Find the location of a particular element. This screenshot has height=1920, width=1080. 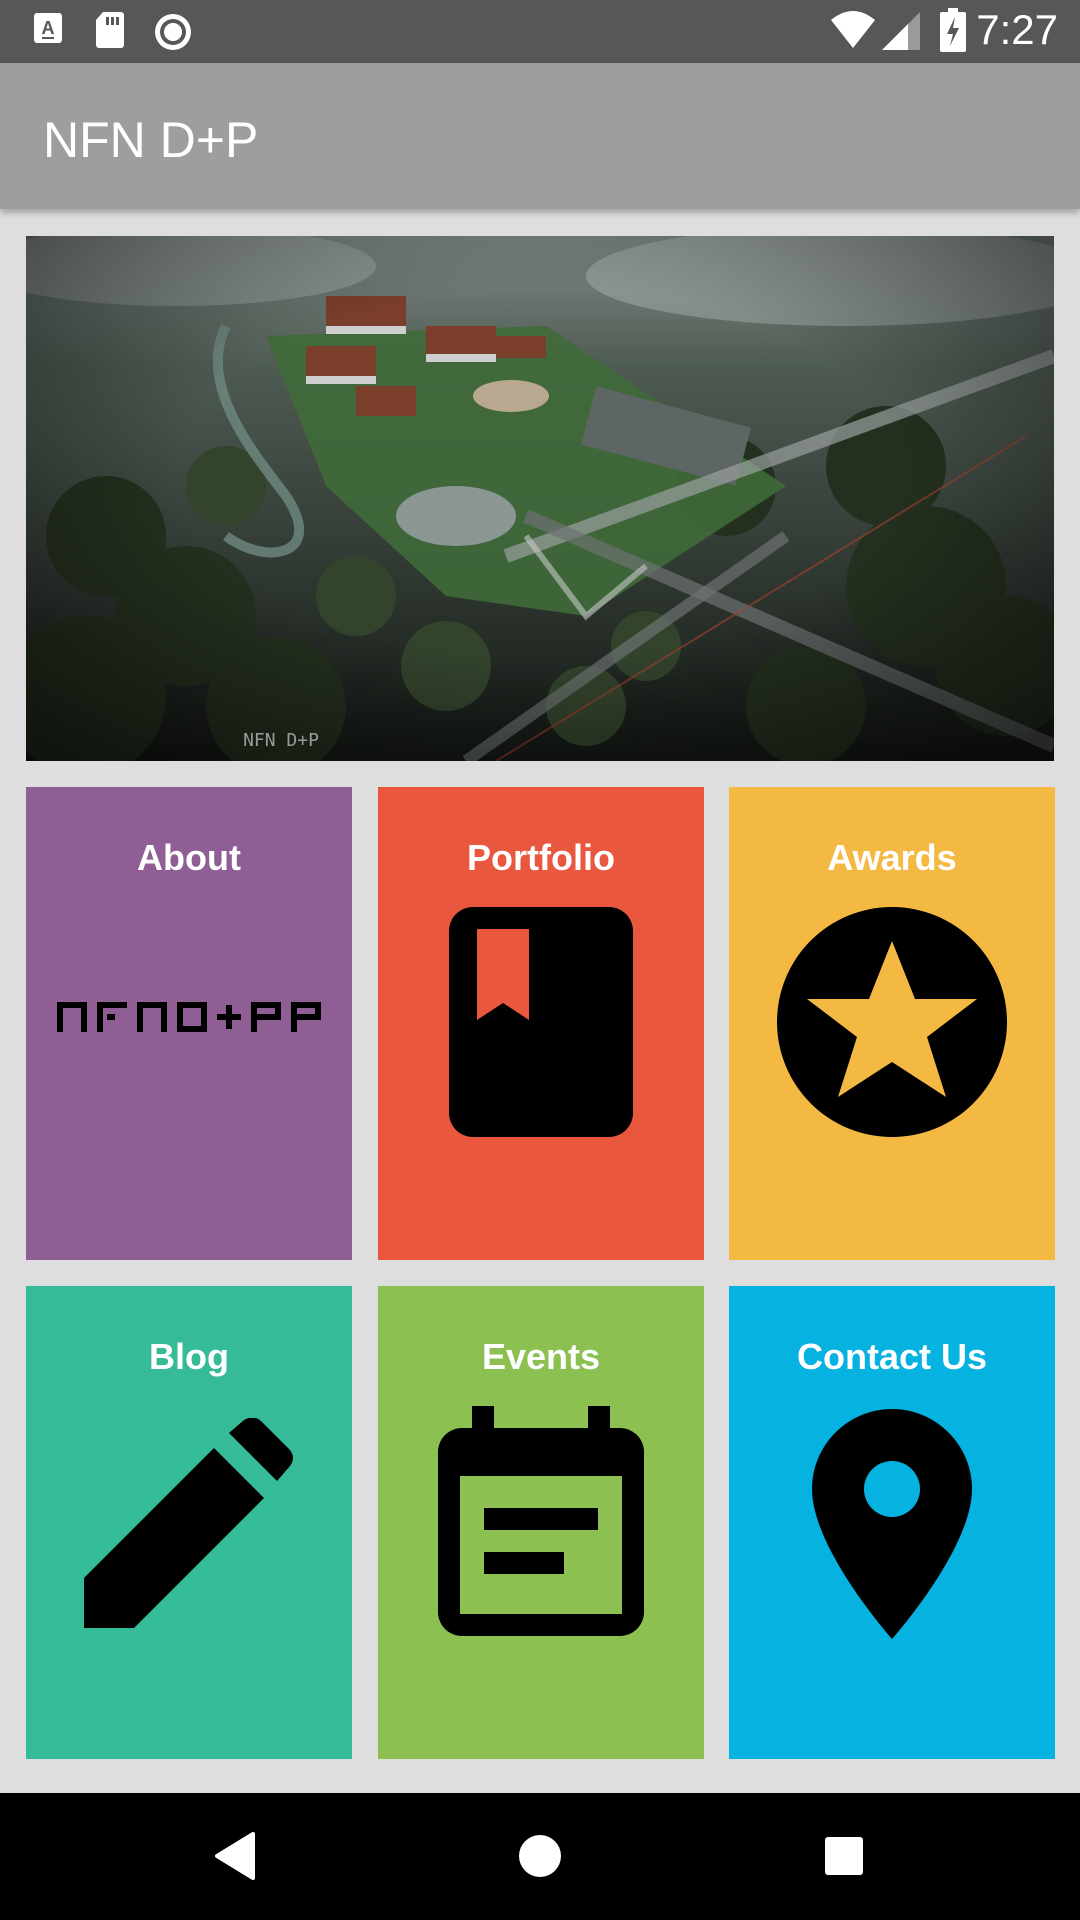

tile-events: Events is located at coordinates (541, 1522).